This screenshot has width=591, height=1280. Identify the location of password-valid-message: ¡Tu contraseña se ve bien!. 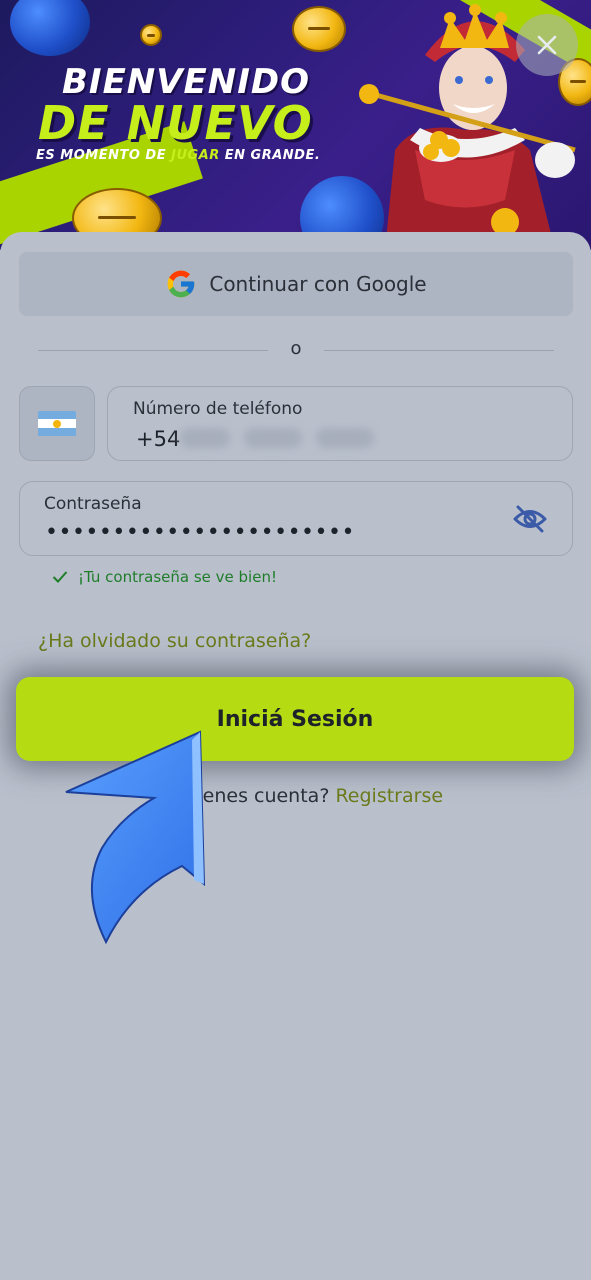
(164, 577).